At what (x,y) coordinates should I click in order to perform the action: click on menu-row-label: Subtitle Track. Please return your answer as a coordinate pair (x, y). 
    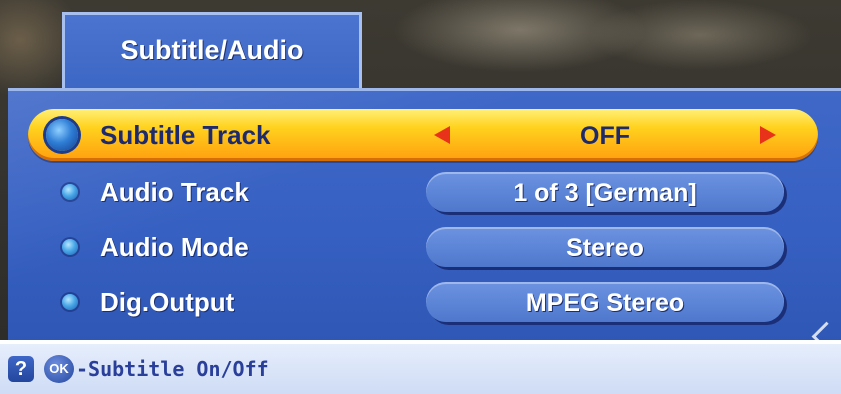
    Looking at the image, I should click on (185, 135).